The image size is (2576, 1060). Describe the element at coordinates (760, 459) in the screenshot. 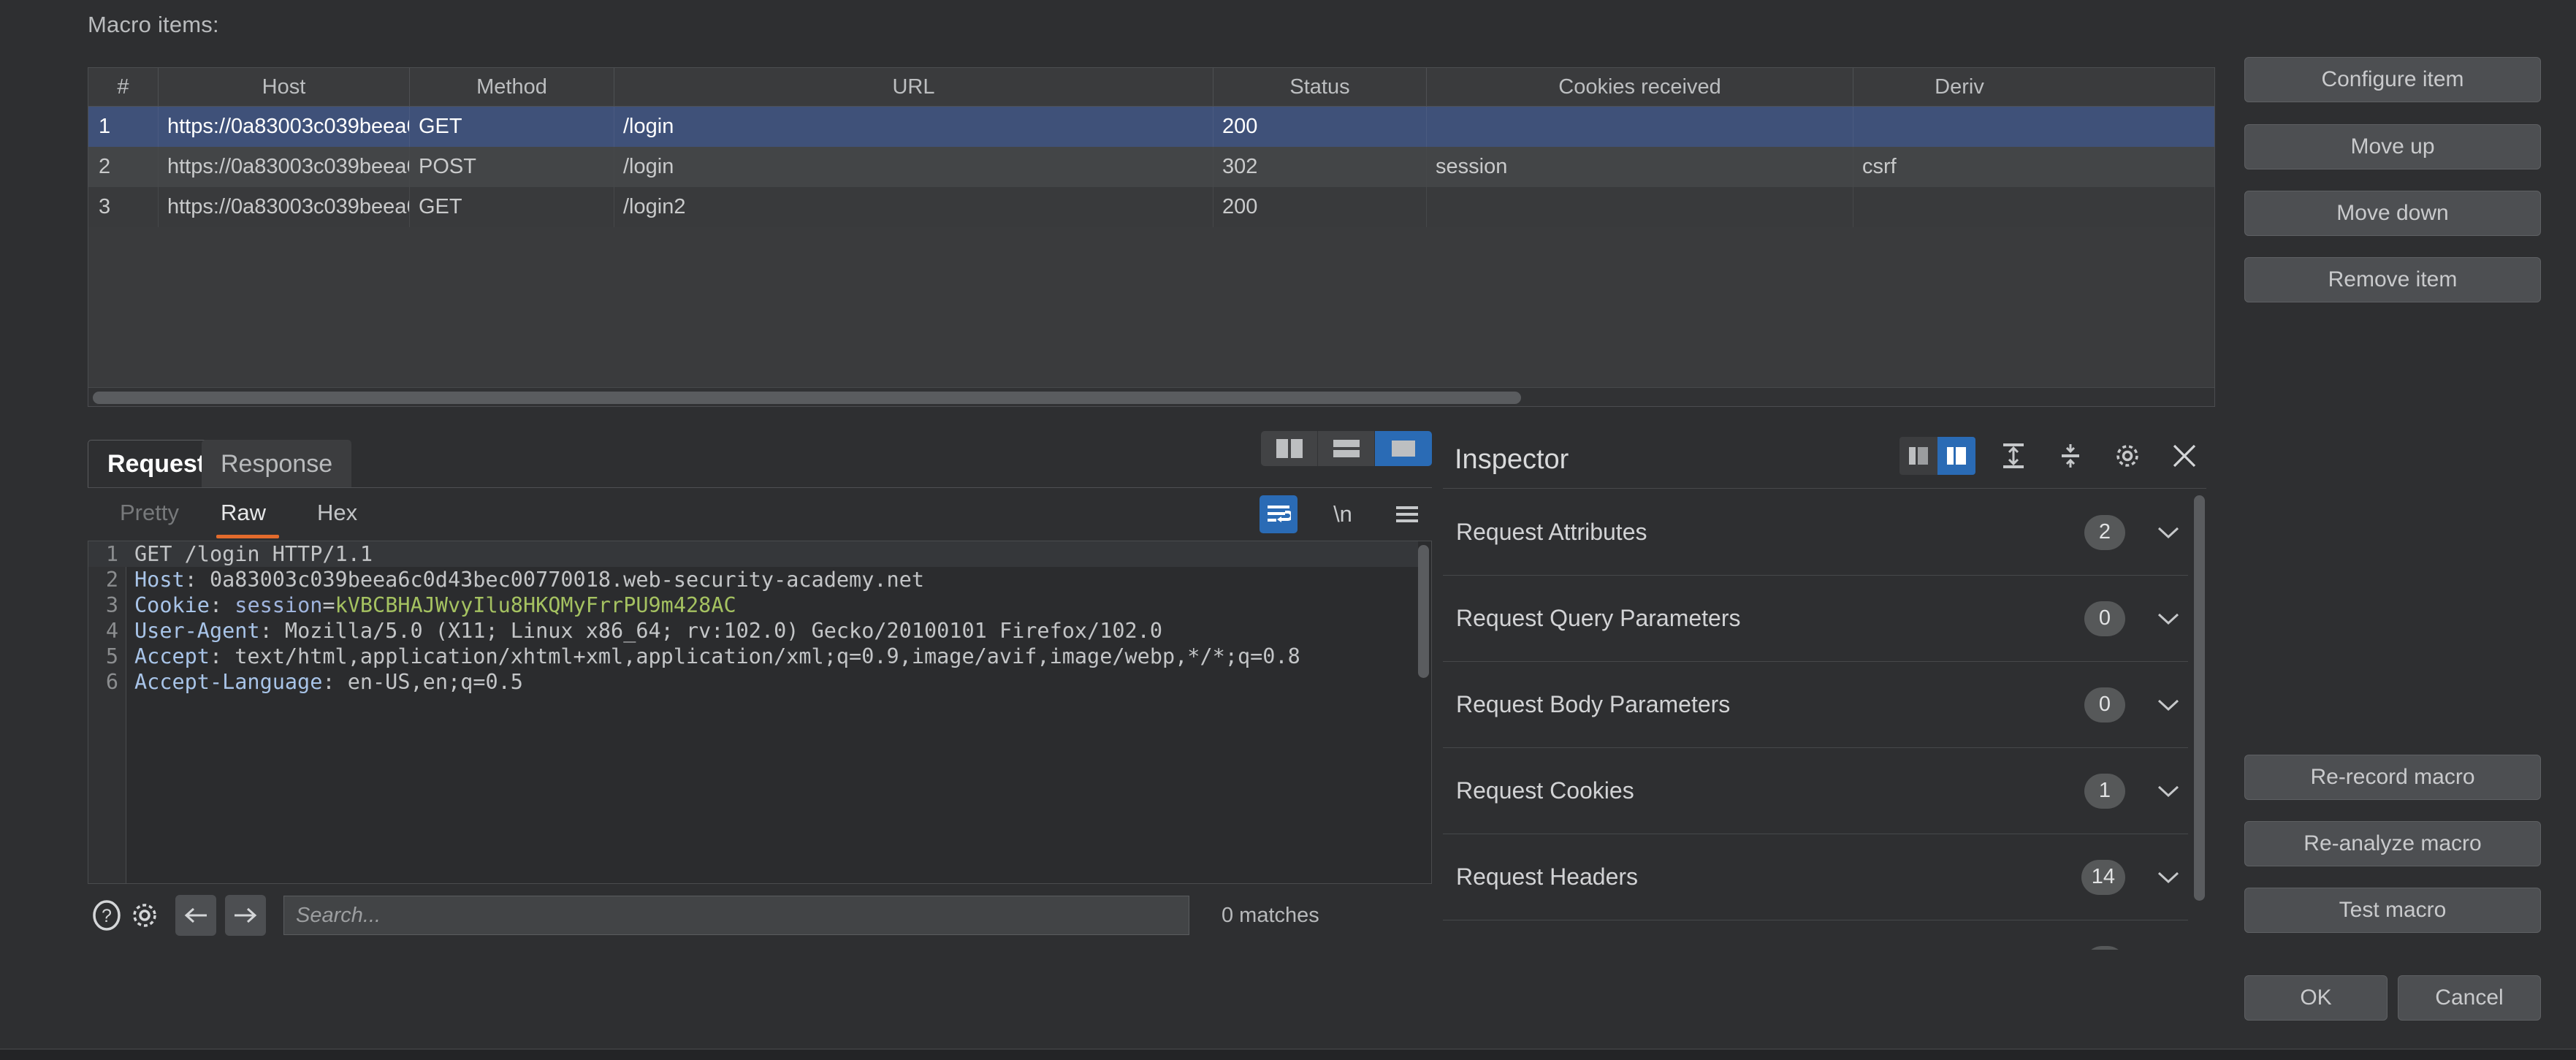

I see `message-tabs: Request Response` at that location.